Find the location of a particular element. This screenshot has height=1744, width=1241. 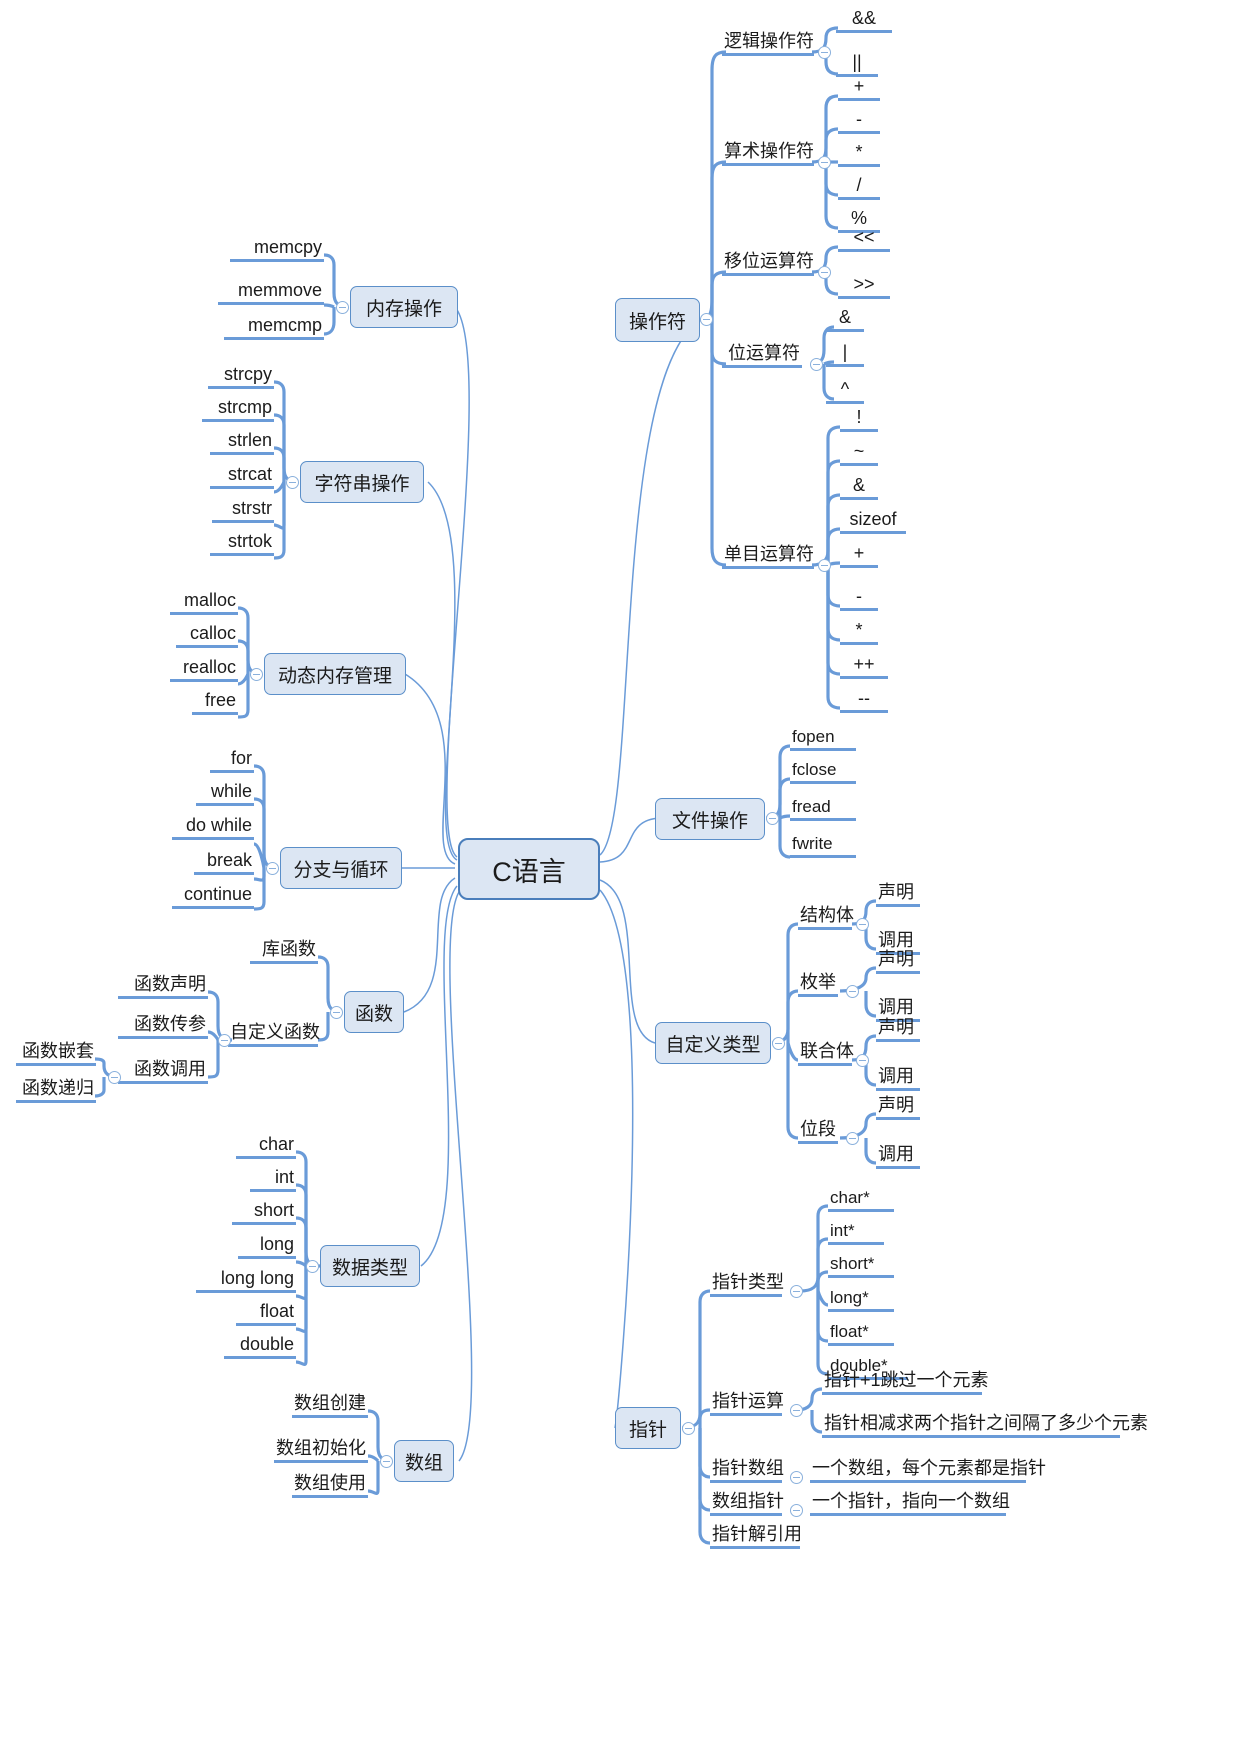

node-unary-plus: + is located at coordinates (859, 555).